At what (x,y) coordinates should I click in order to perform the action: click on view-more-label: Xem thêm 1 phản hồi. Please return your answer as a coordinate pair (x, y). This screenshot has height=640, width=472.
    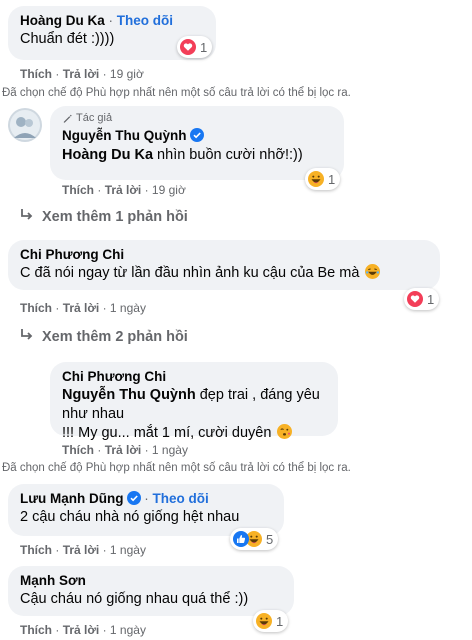
    Looking at the image, I should click on (115, 217).